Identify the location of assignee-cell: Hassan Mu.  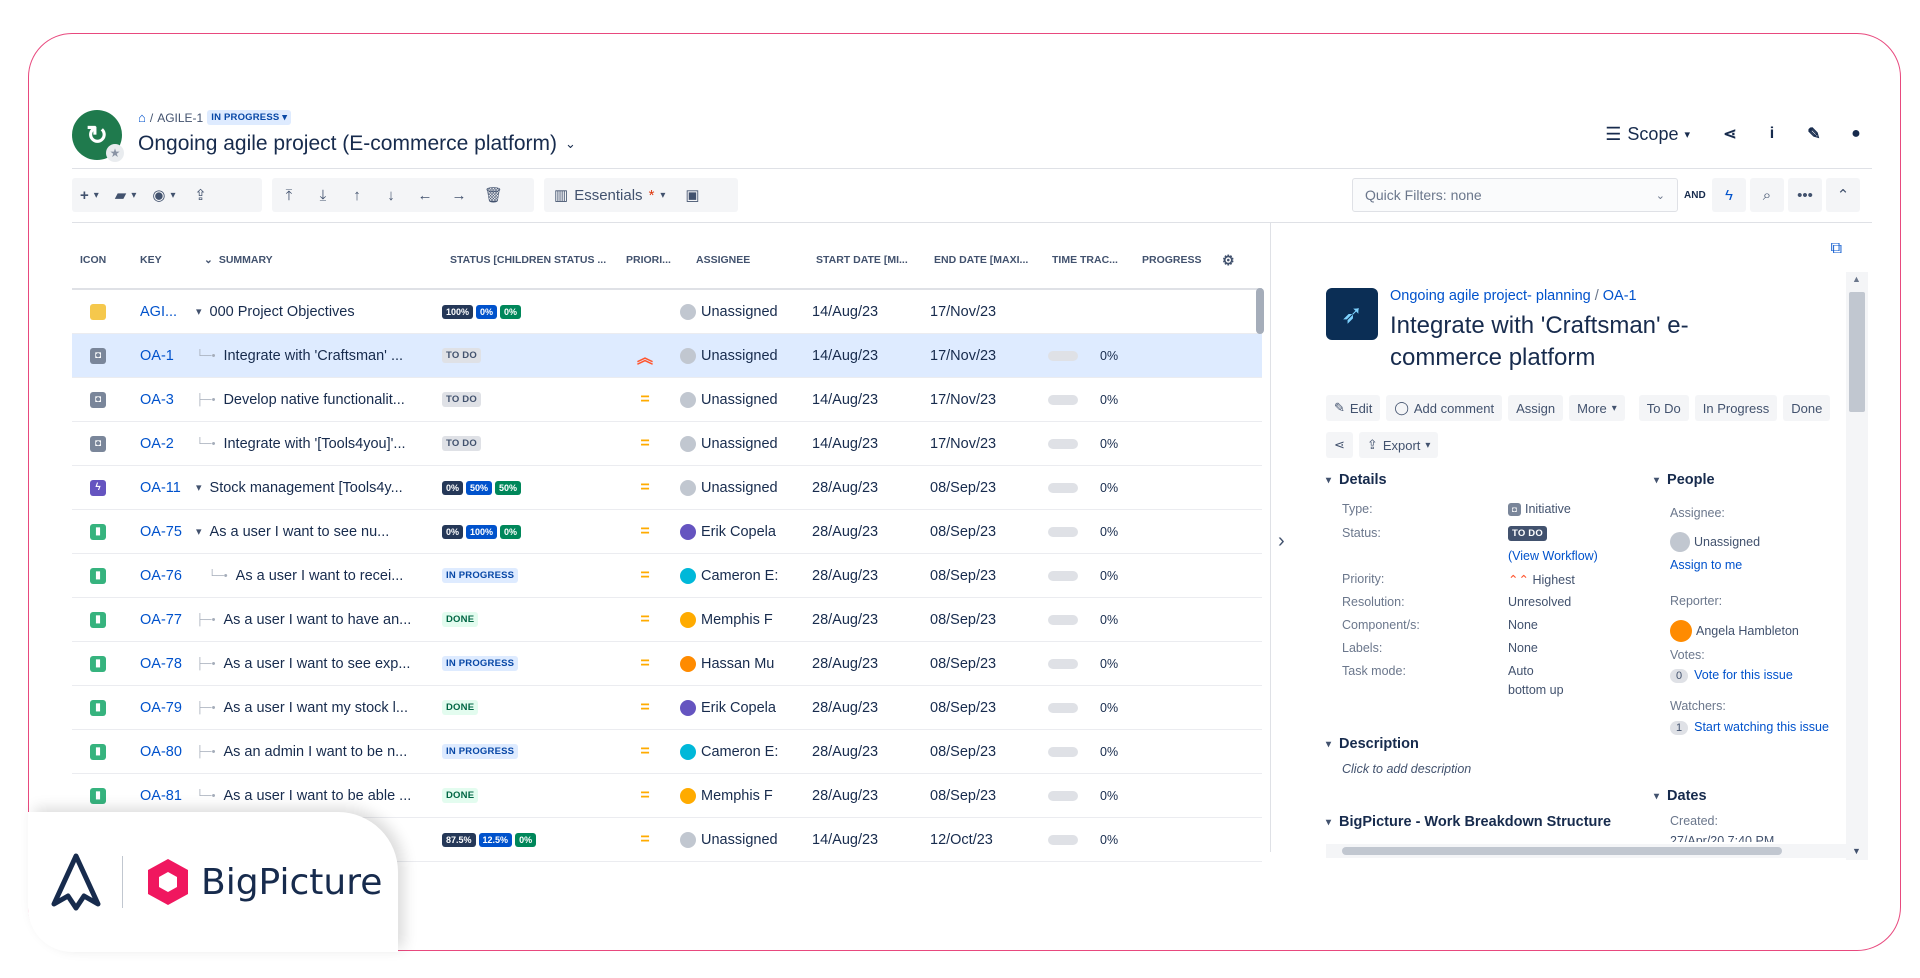
(740, 663).